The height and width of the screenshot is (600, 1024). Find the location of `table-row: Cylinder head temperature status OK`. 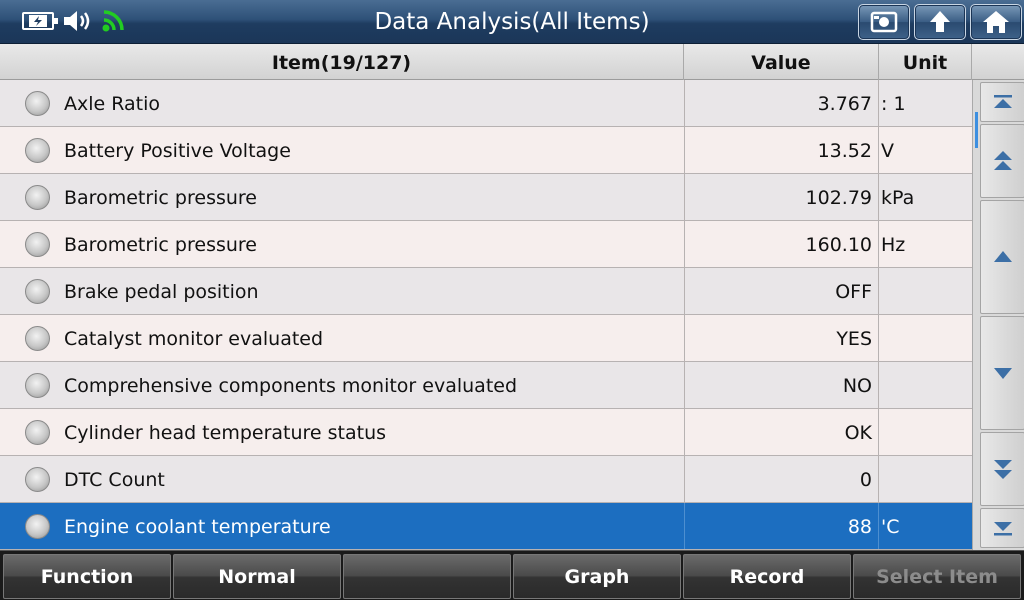

table-row: Cylinder head temperature status OK is located at coordinates (486, 432).